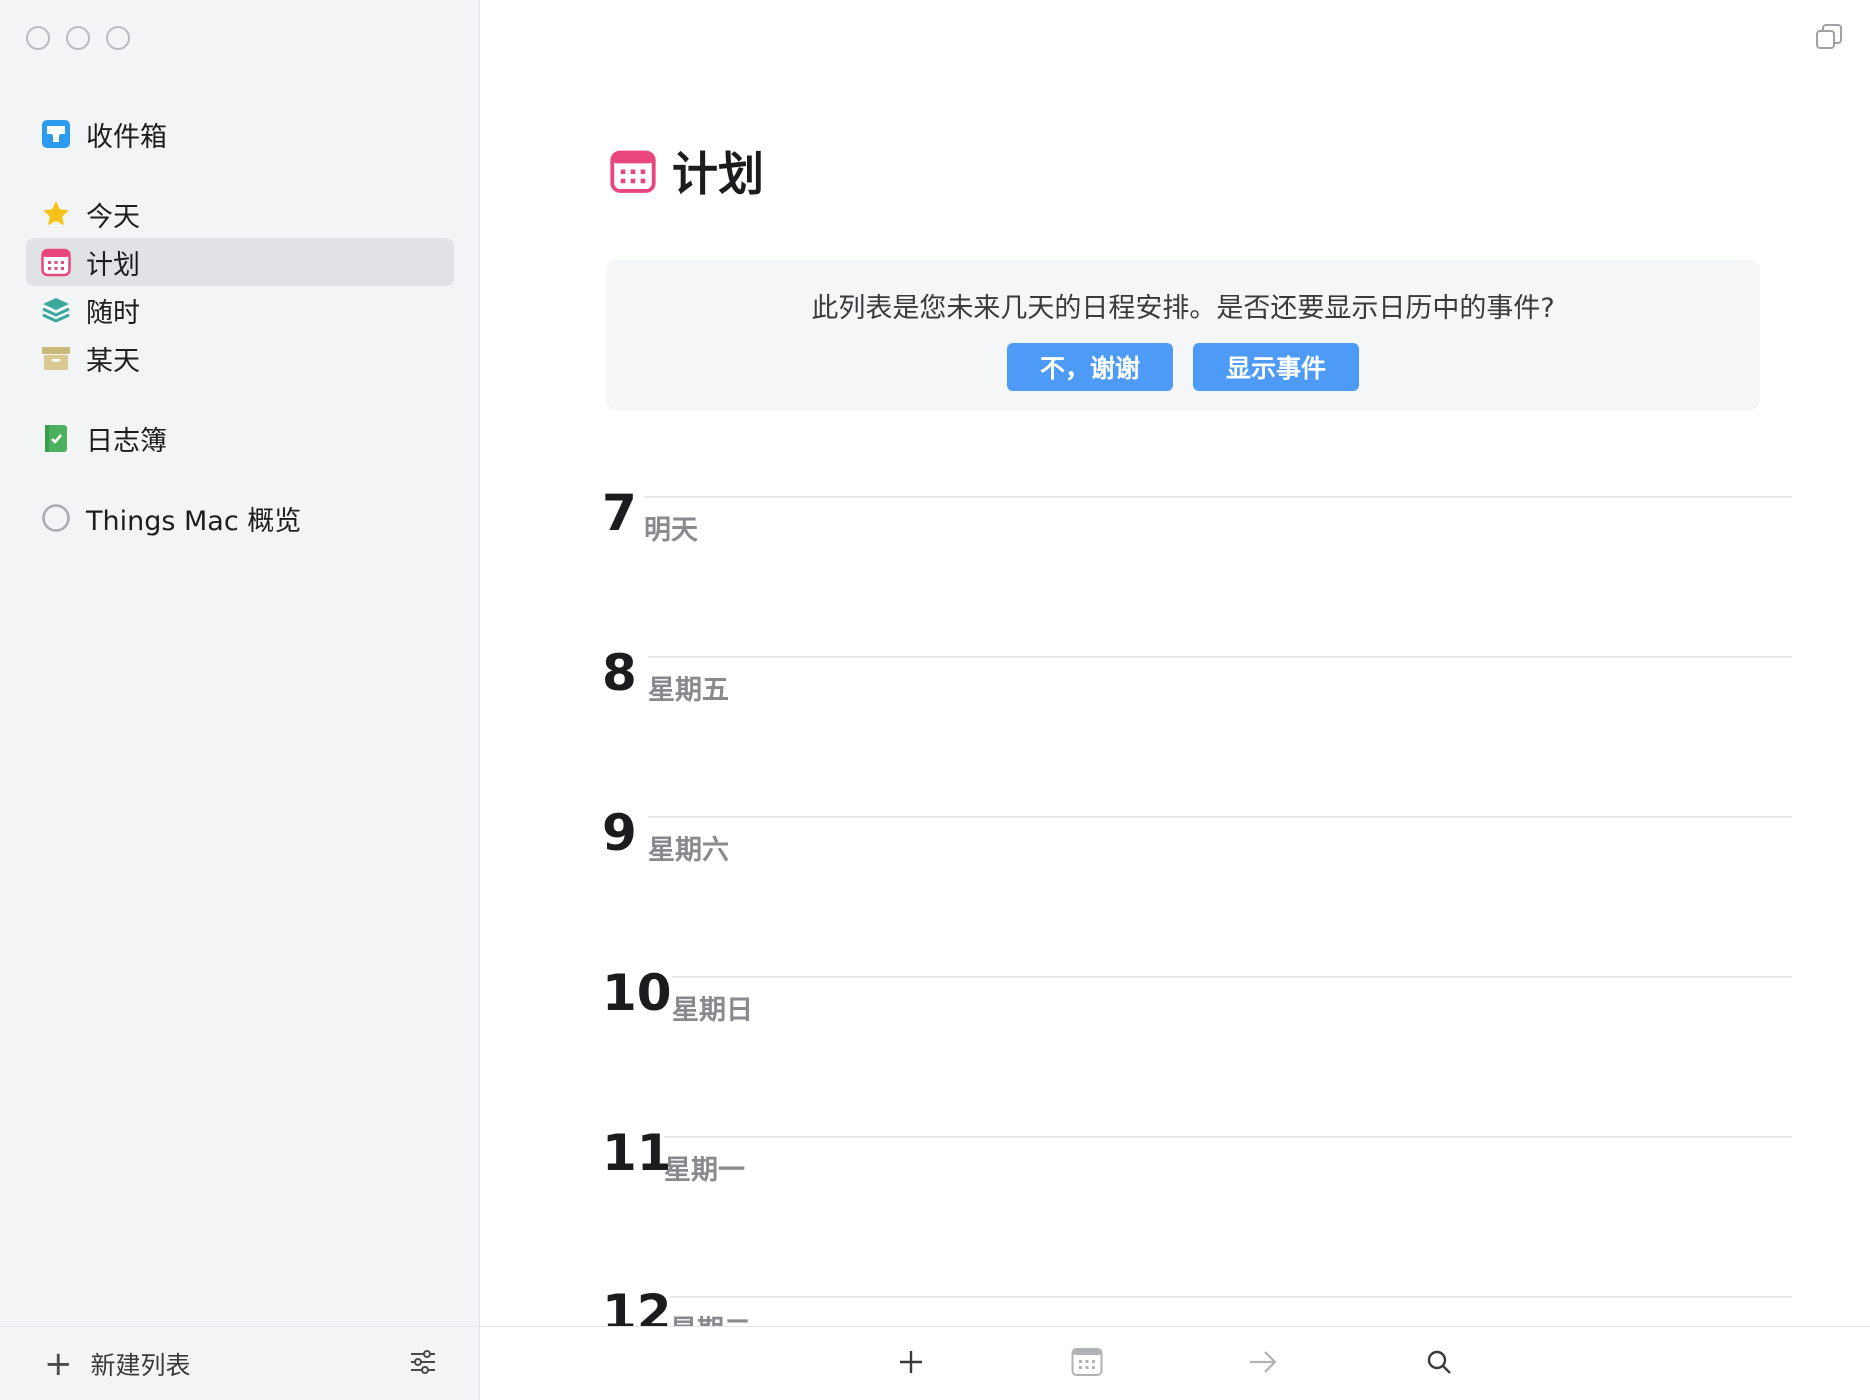  What do you see at coordinates (56, 214) in the screenshot?
I see `star-icon` at bounding box center [56, 214].